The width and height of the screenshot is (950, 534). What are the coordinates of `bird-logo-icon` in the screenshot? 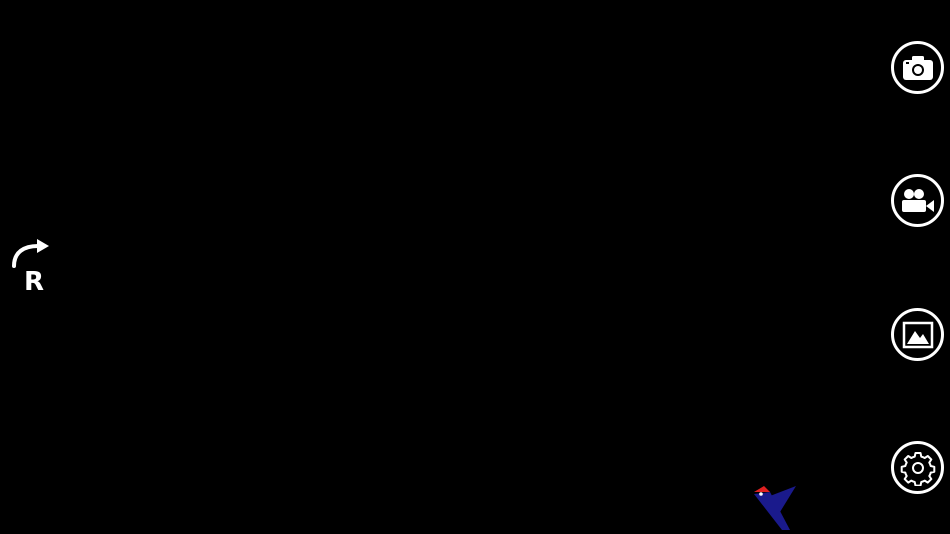 It's located at (775, 508).